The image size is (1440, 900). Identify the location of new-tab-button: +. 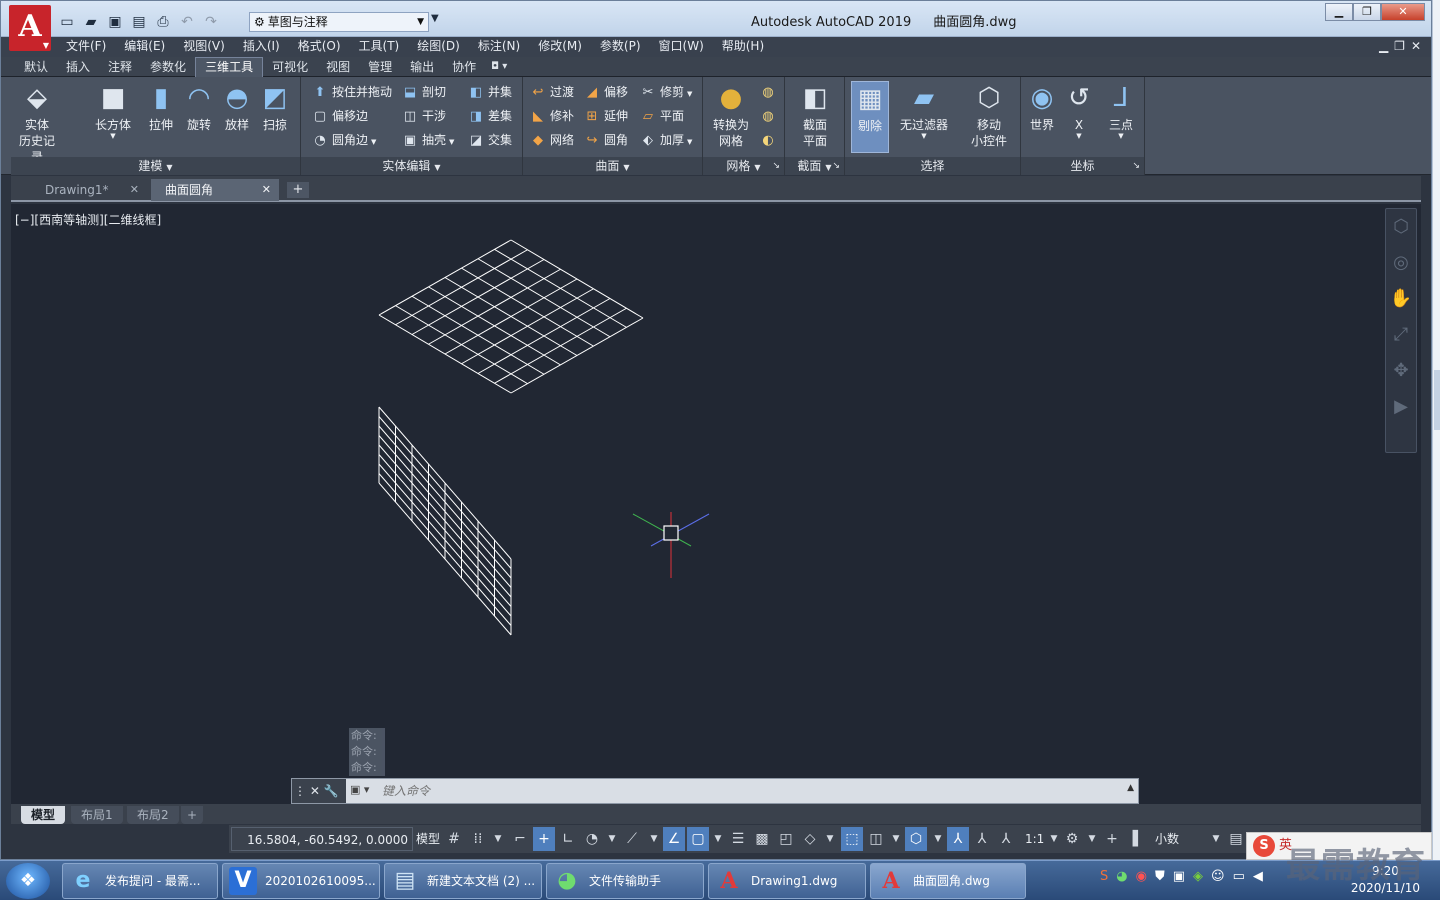
(298, 190).